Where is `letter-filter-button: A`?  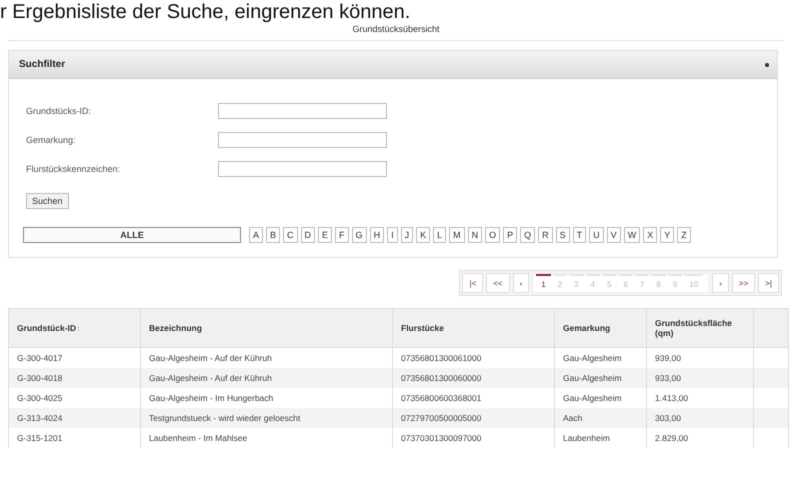
letter-filter-button: A is located at coordinates (256, 235).